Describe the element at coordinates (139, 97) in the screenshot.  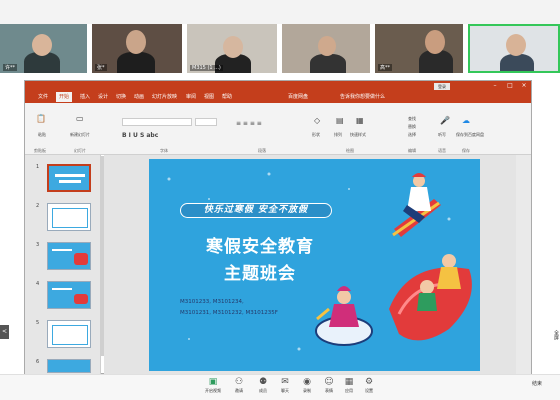
I see `menu-animations: 动画` at that location.